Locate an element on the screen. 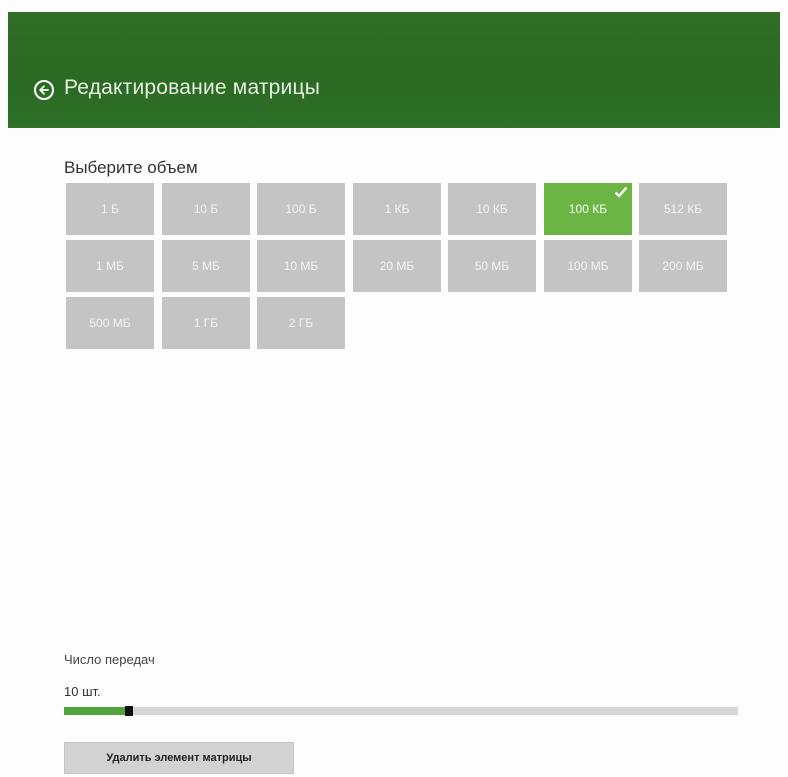  slider-thumb is located at coordinates (129, 711).